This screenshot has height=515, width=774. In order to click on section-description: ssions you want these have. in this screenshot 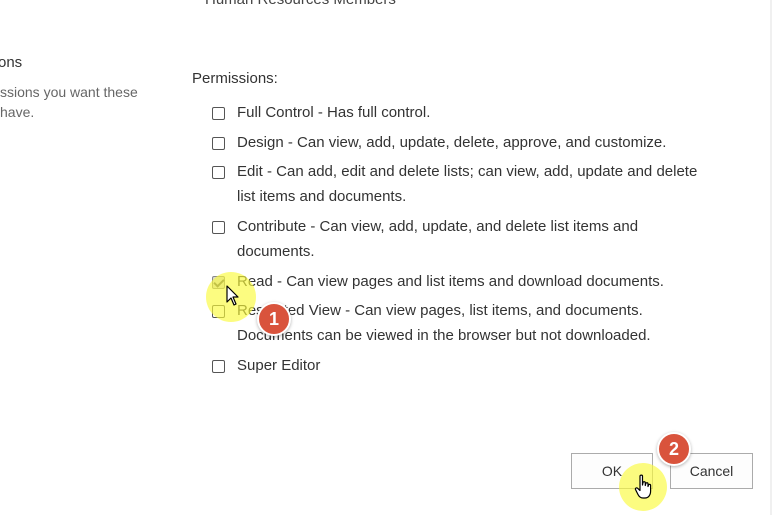, I will do `click(75, 102)`.